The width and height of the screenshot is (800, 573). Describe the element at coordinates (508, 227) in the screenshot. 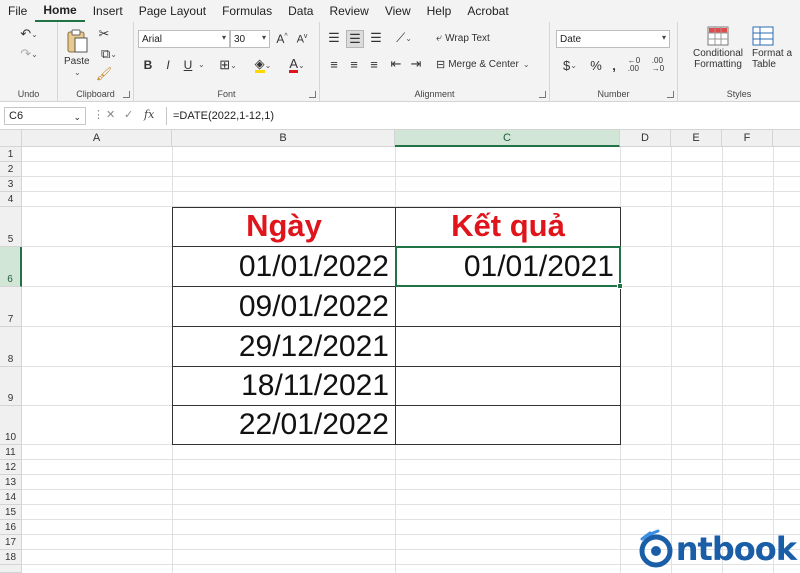

I see `cell-c5: Kết quả` at that location.